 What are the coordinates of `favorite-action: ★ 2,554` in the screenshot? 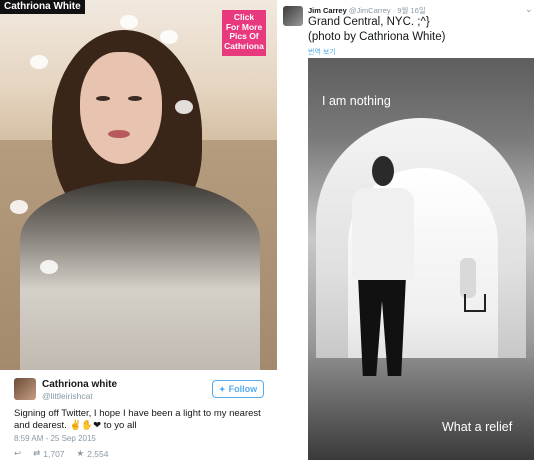 It's located at (93, 453).